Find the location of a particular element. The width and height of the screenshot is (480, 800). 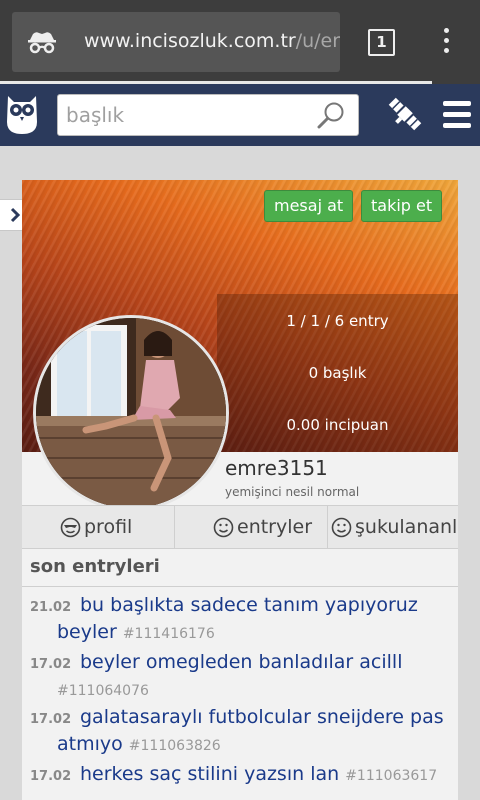

incognito-icon is located at coordinates (42, 42).